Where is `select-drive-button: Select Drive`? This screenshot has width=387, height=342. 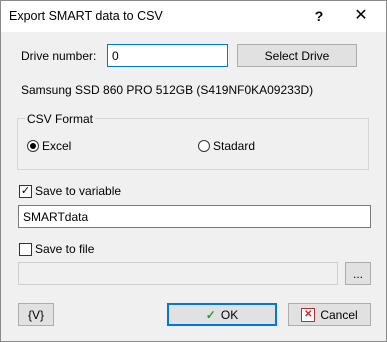 select-drive-button: Select Drive is located at coordinates (297, 55).